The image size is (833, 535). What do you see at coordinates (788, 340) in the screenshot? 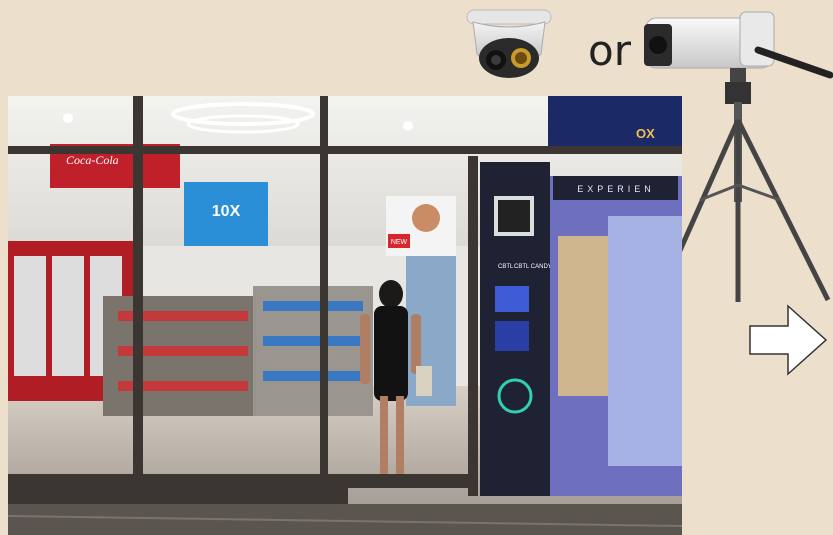
I see `arrow-right-icon` at bounding box center [788, 340].